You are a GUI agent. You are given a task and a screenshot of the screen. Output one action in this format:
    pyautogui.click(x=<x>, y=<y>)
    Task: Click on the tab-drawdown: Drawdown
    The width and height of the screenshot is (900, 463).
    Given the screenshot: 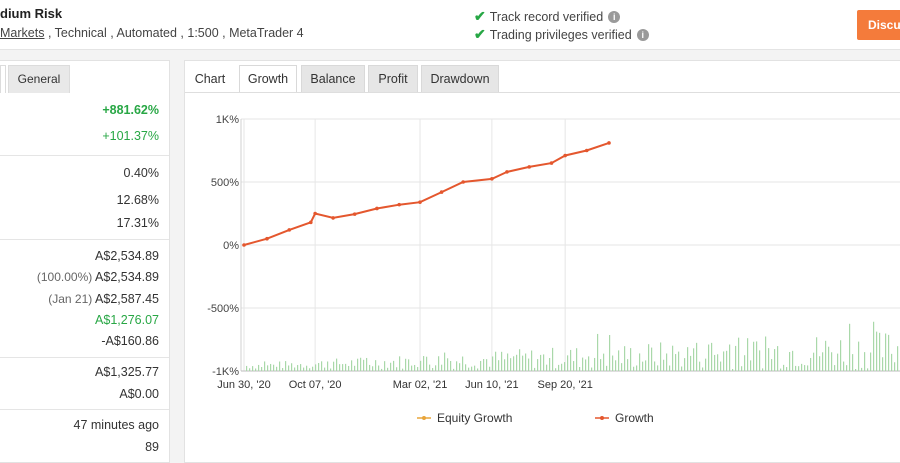 What is the action you would take?
    pyautogui.click(x=460, y=79)
    